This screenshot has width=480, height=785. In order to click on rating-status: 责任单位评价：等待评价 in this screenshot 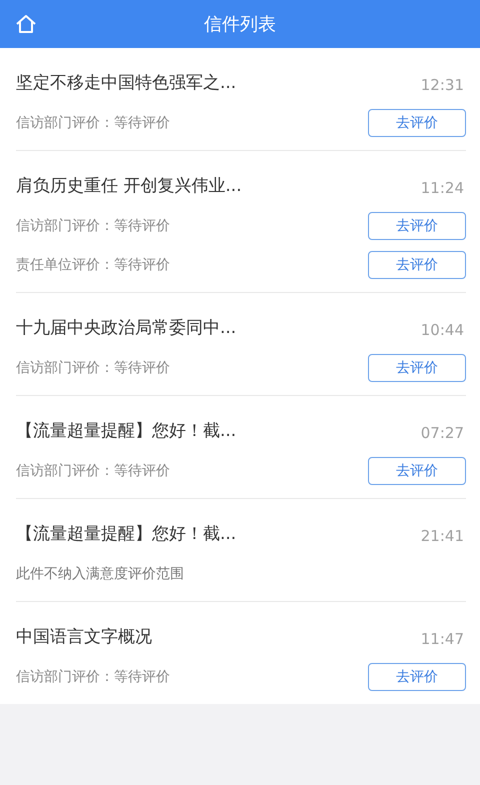, I will do `click(93, 265)`.